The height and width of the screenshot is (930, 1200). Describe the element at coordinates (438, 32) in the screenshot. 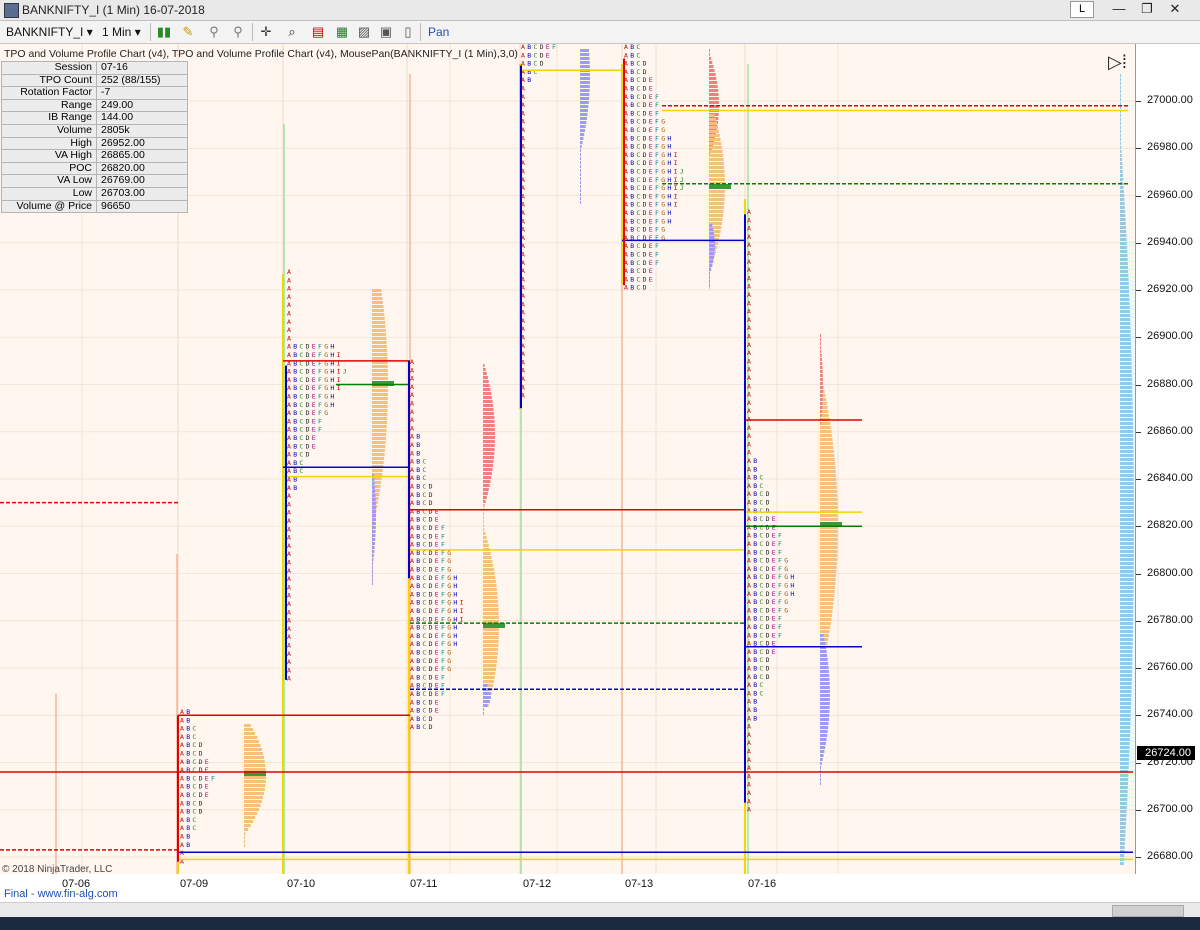

I see `pan-mode-label: Pan` at that location.